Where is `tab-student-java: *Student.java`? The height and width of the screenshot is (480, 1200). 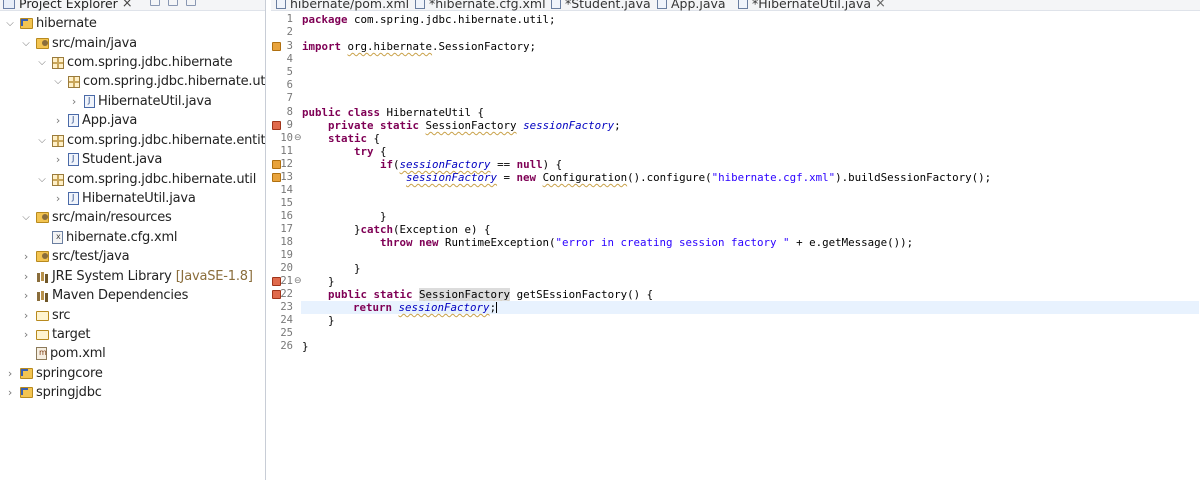 tab-student-java: *Student.java is located at coordinates (601, 5).